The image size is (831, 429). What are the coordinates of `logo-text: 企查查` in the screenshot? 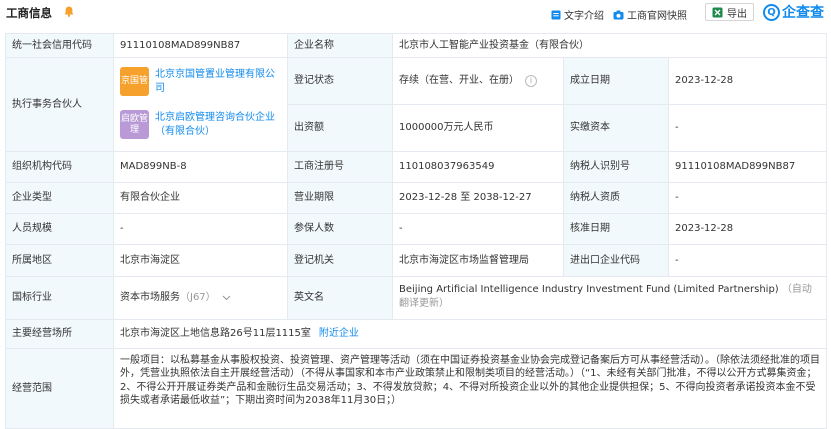 It's located at (803, 13).